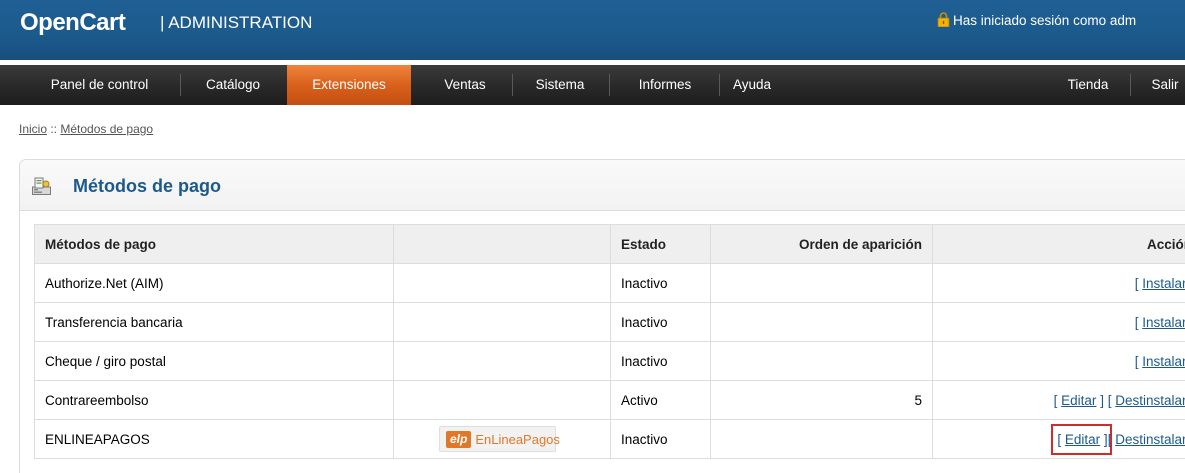  Describe the element at coordinates (665, 85) in the screenshot. I see `menu-item-informes: Informes` at that location.